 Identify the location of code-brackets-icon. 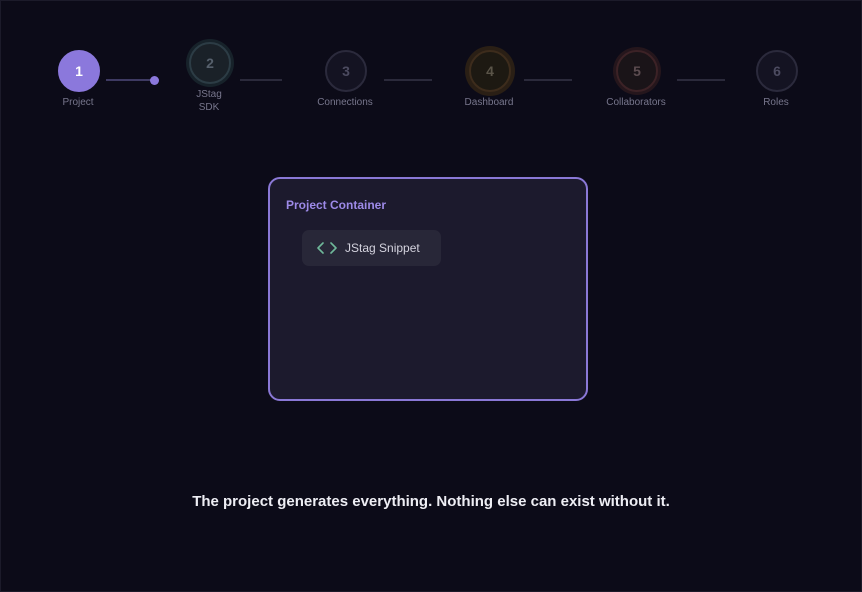
(327, 248).